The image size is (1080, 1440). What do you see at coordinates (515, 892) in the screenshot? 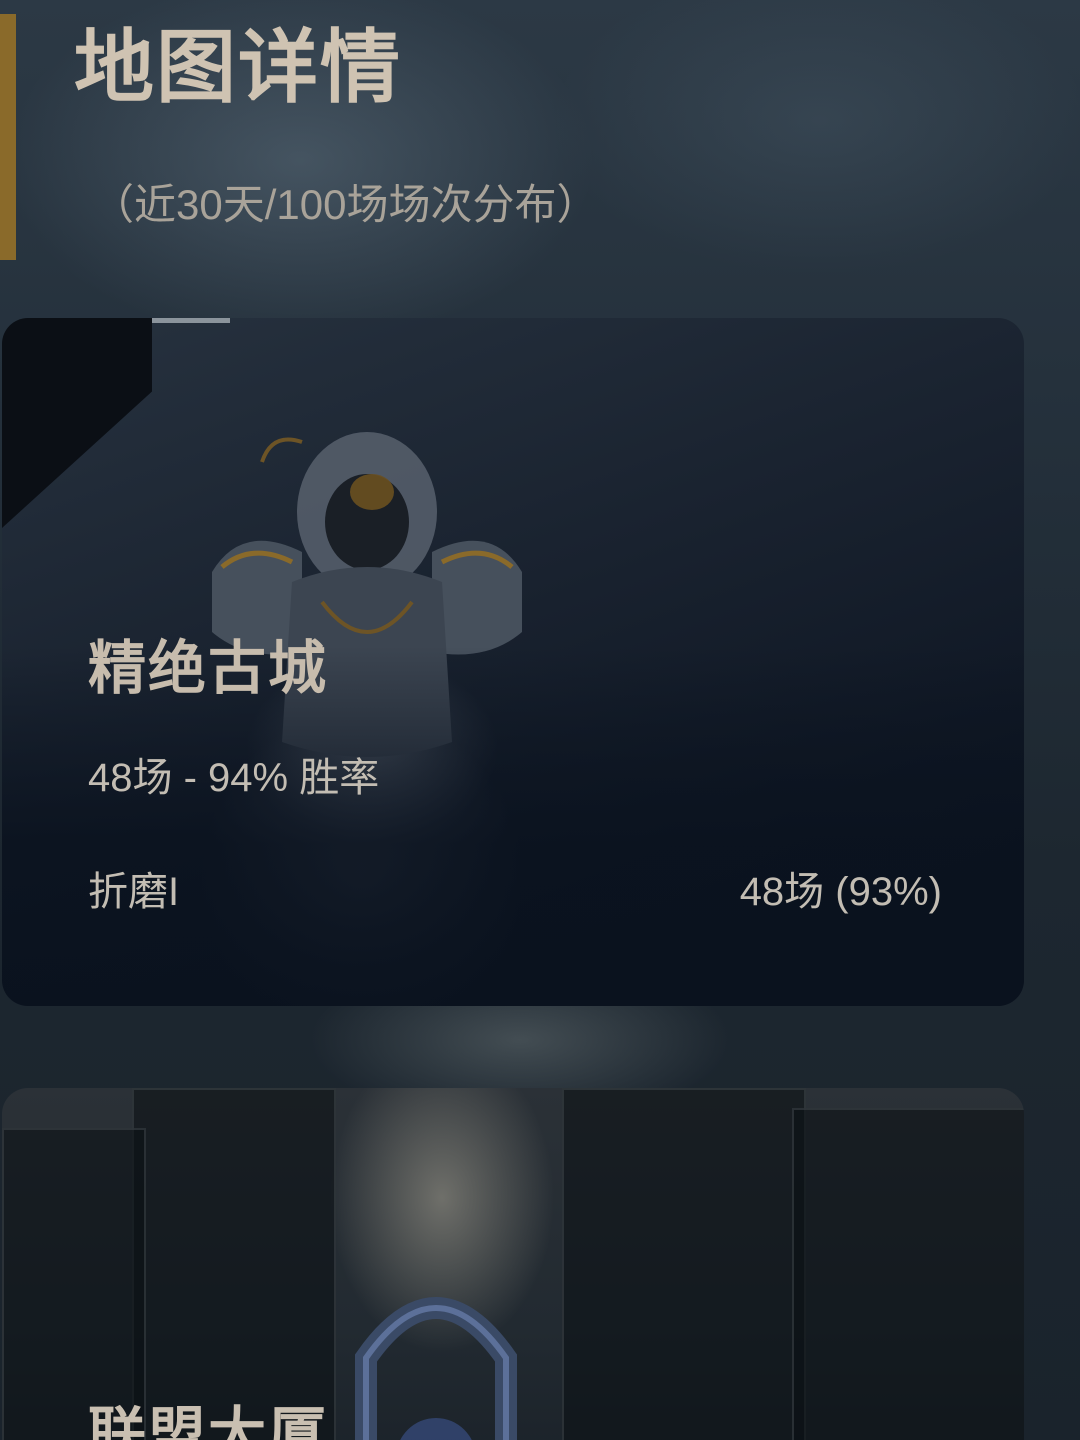
I see `difficulty-row: 折磨I 48场 (93%)` at bounding box center [515, 892].